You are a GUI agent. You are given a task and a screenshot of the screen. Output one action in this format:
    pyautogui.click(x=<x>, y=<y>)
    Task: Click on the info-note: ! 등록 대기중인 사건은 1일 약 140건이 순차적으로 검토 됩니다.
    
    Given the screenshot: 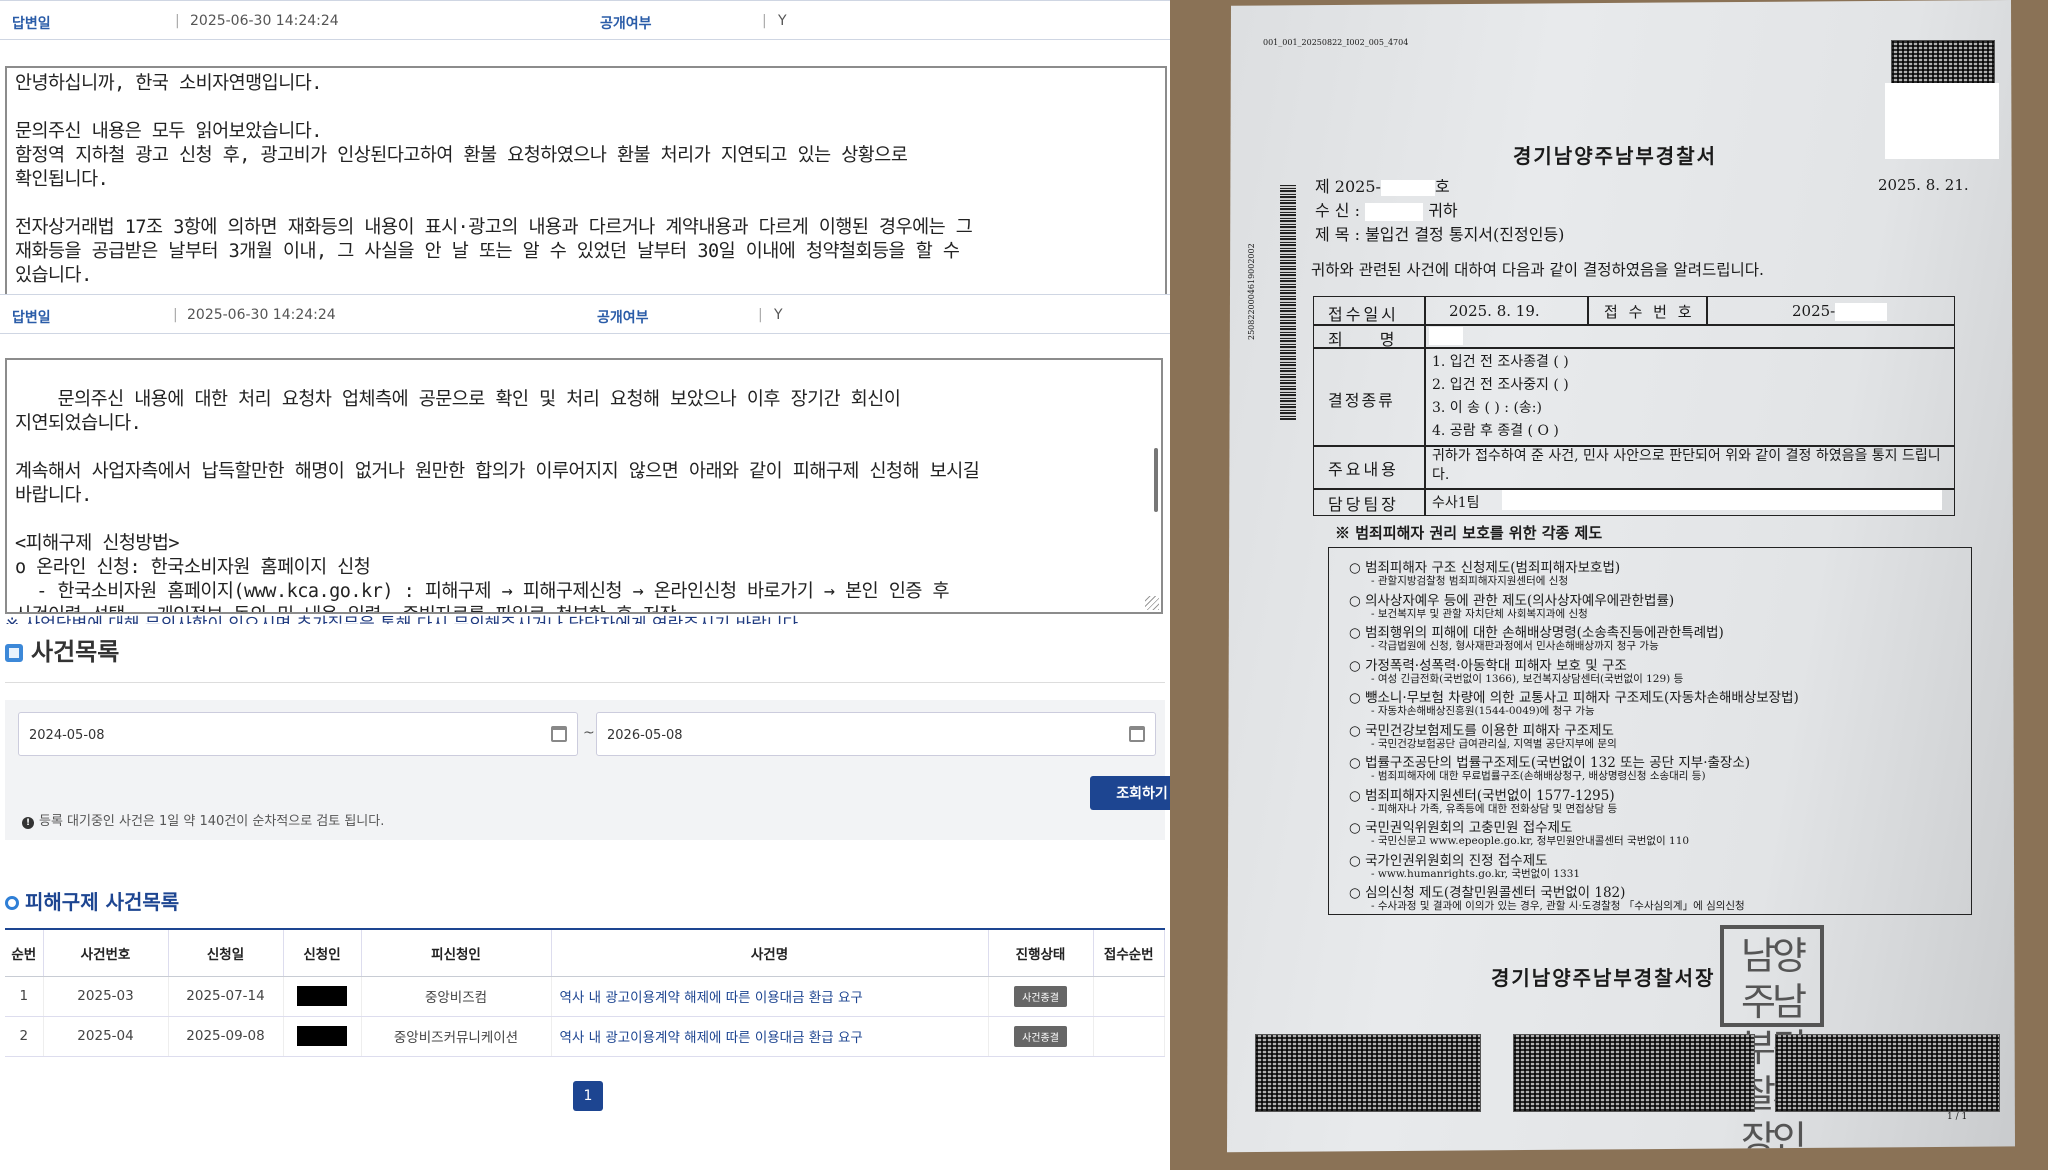 What is the action you would take?
    pyautogui.click(x=203, y=819)
    